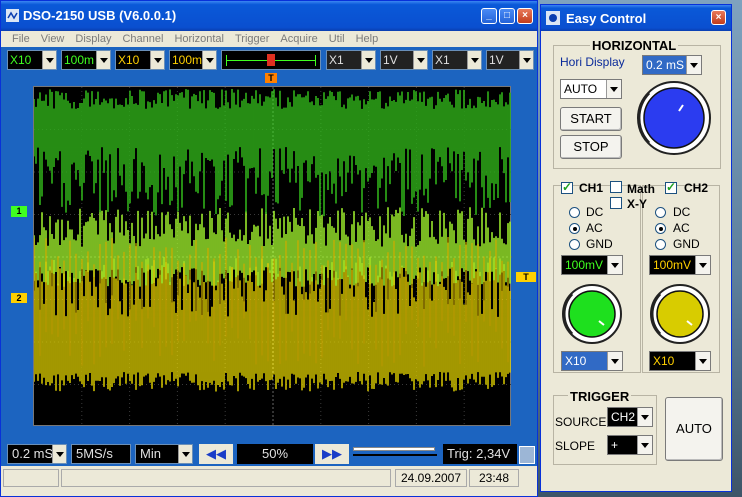 The height and width of the screenshot is (497, 742). What do you see at coordinates (337, 39) in the screenshot?
I see `menu-util: Util` at bounding box center [337, 39].